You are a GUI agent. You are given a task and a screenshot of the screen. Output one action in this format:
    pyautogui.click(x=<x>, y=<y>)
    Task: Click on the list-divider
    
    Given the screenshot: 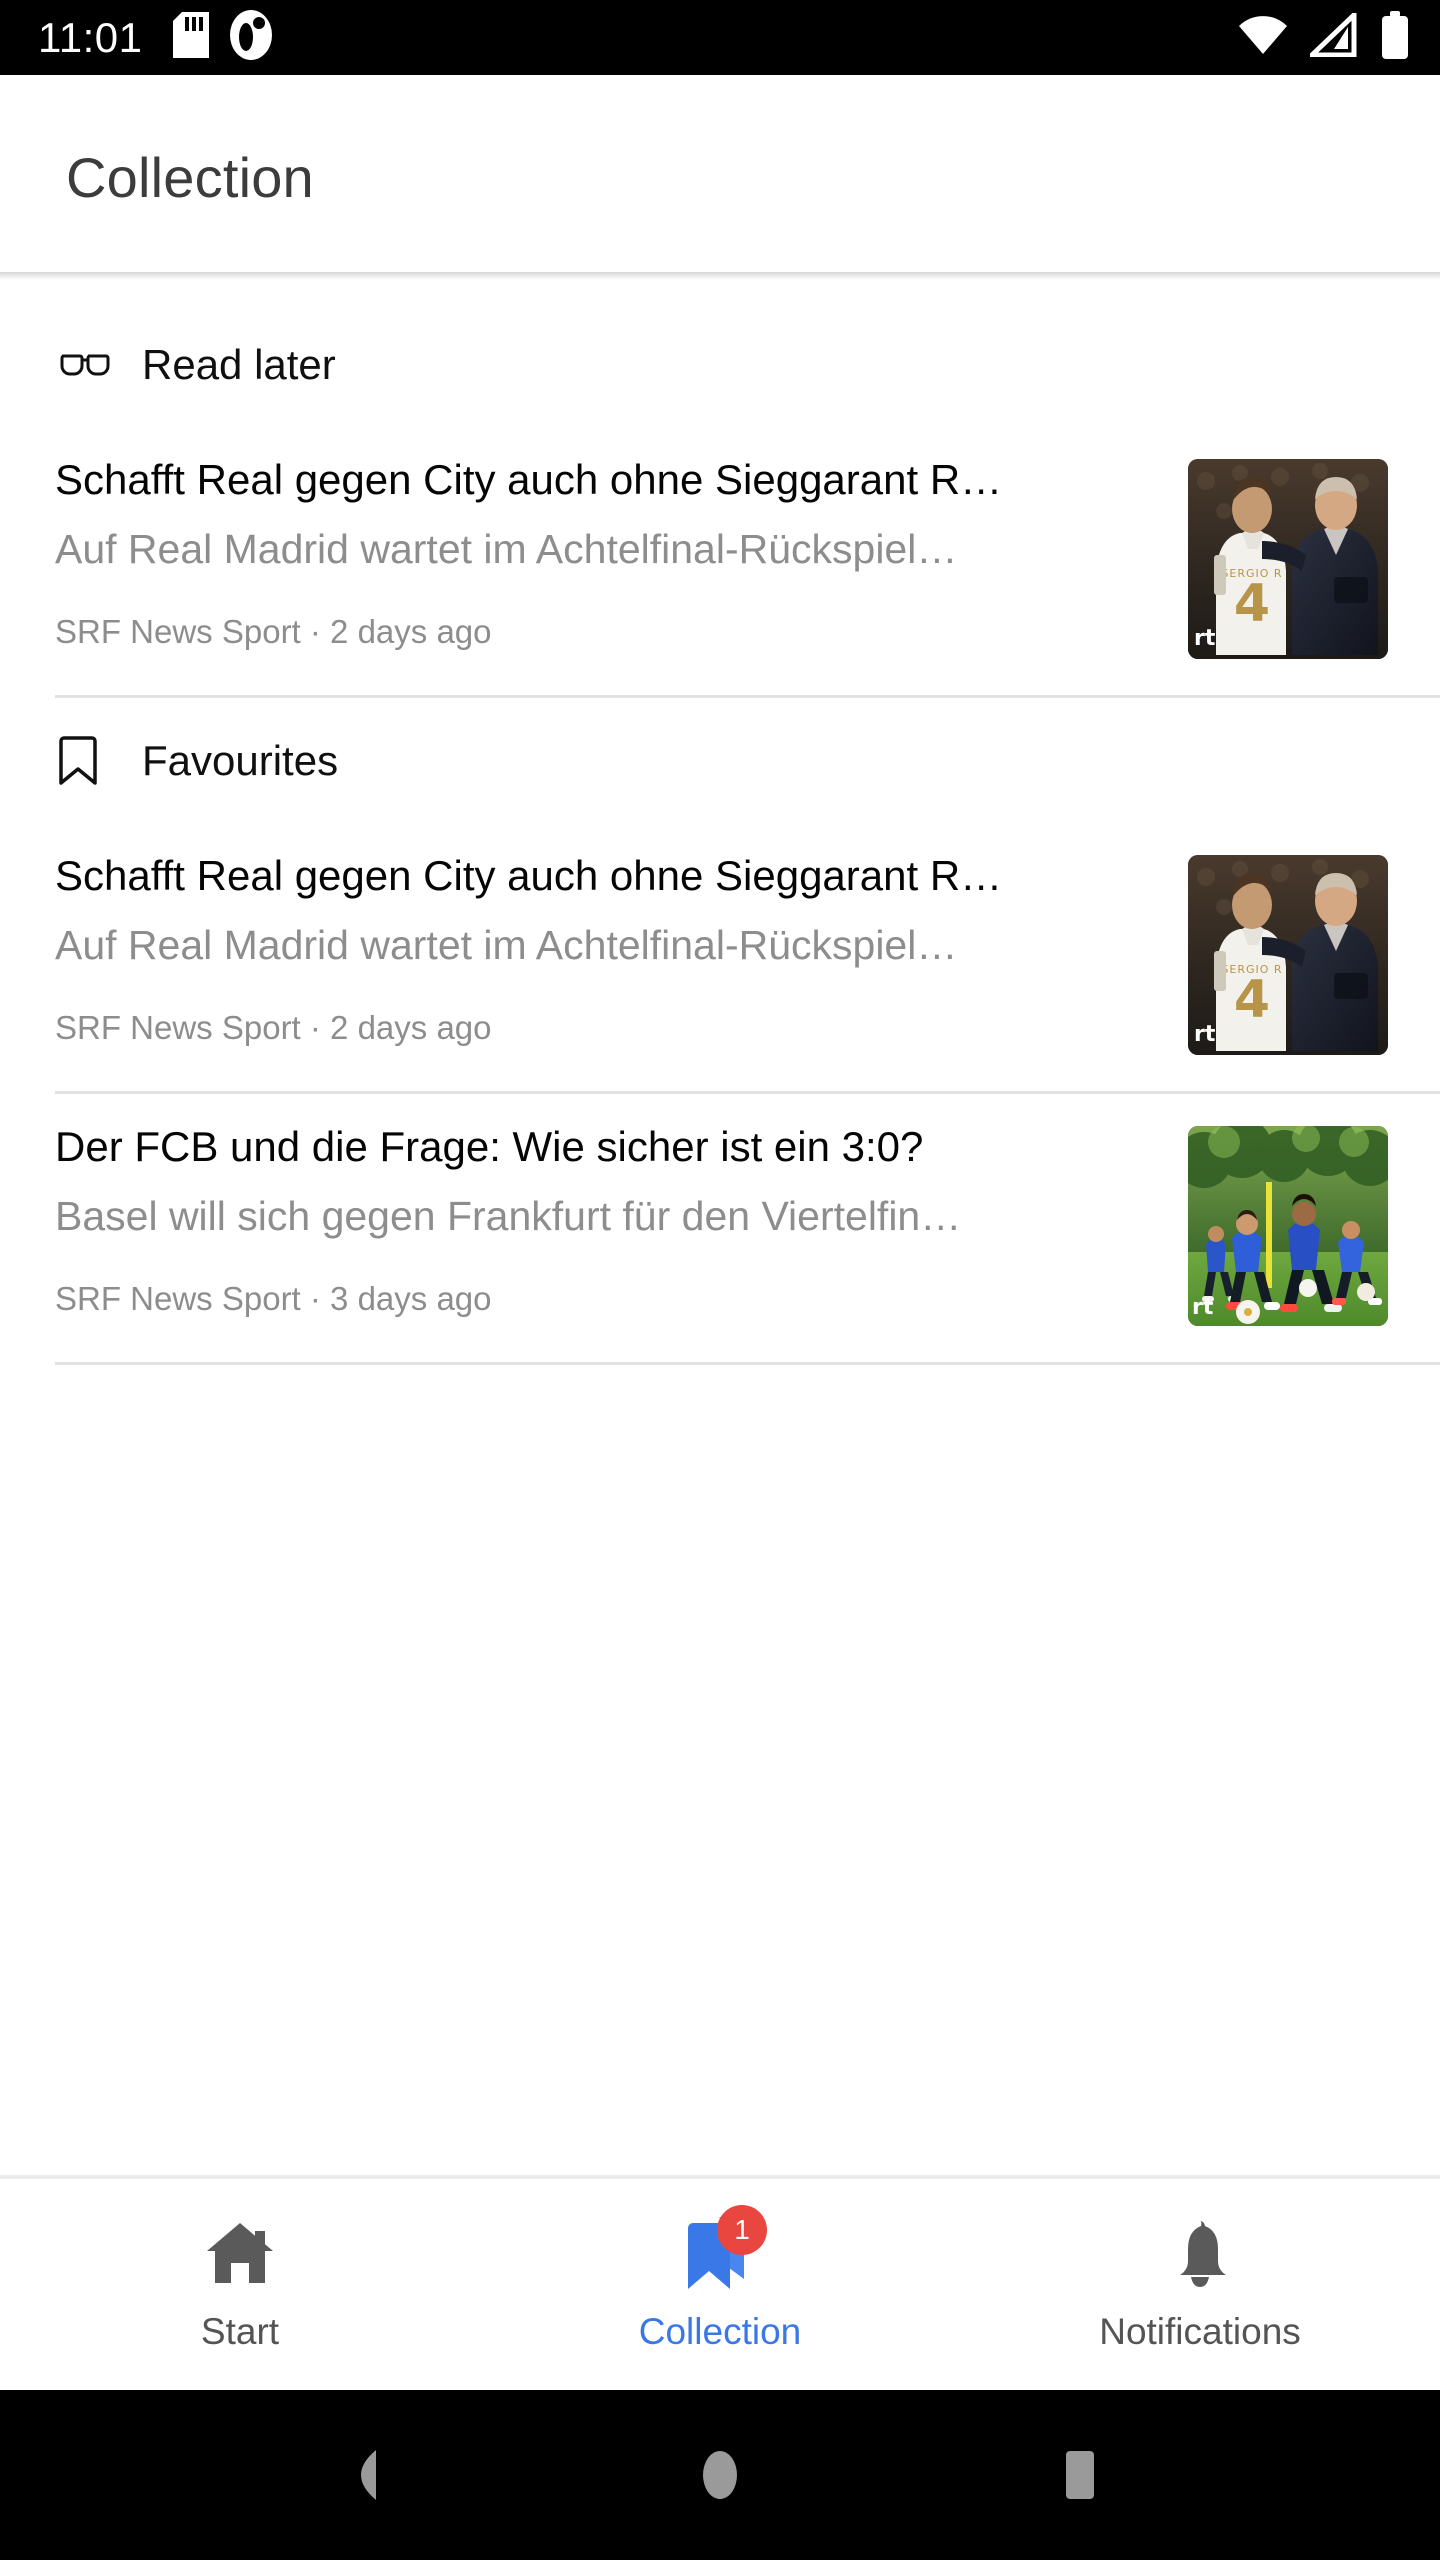 What is the action you would take?
    pyautogui.click(x=747, y=1363)
    